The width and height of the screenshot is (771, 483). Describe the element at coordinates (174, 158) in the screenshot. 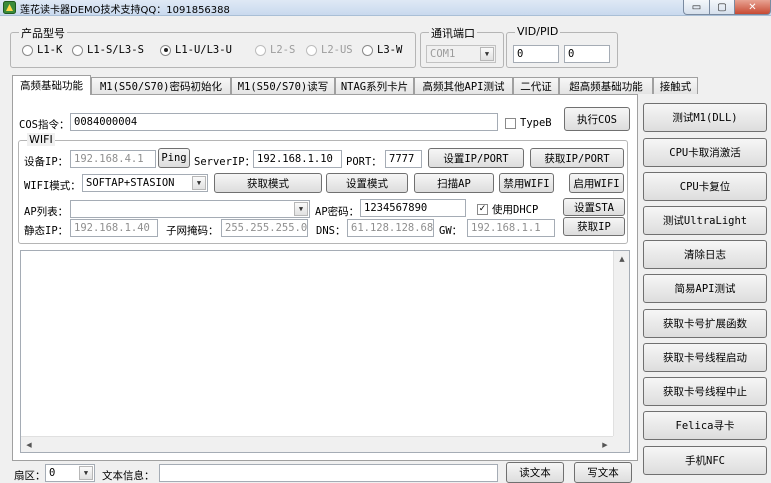

I see `ping-button: Ping` at that location.